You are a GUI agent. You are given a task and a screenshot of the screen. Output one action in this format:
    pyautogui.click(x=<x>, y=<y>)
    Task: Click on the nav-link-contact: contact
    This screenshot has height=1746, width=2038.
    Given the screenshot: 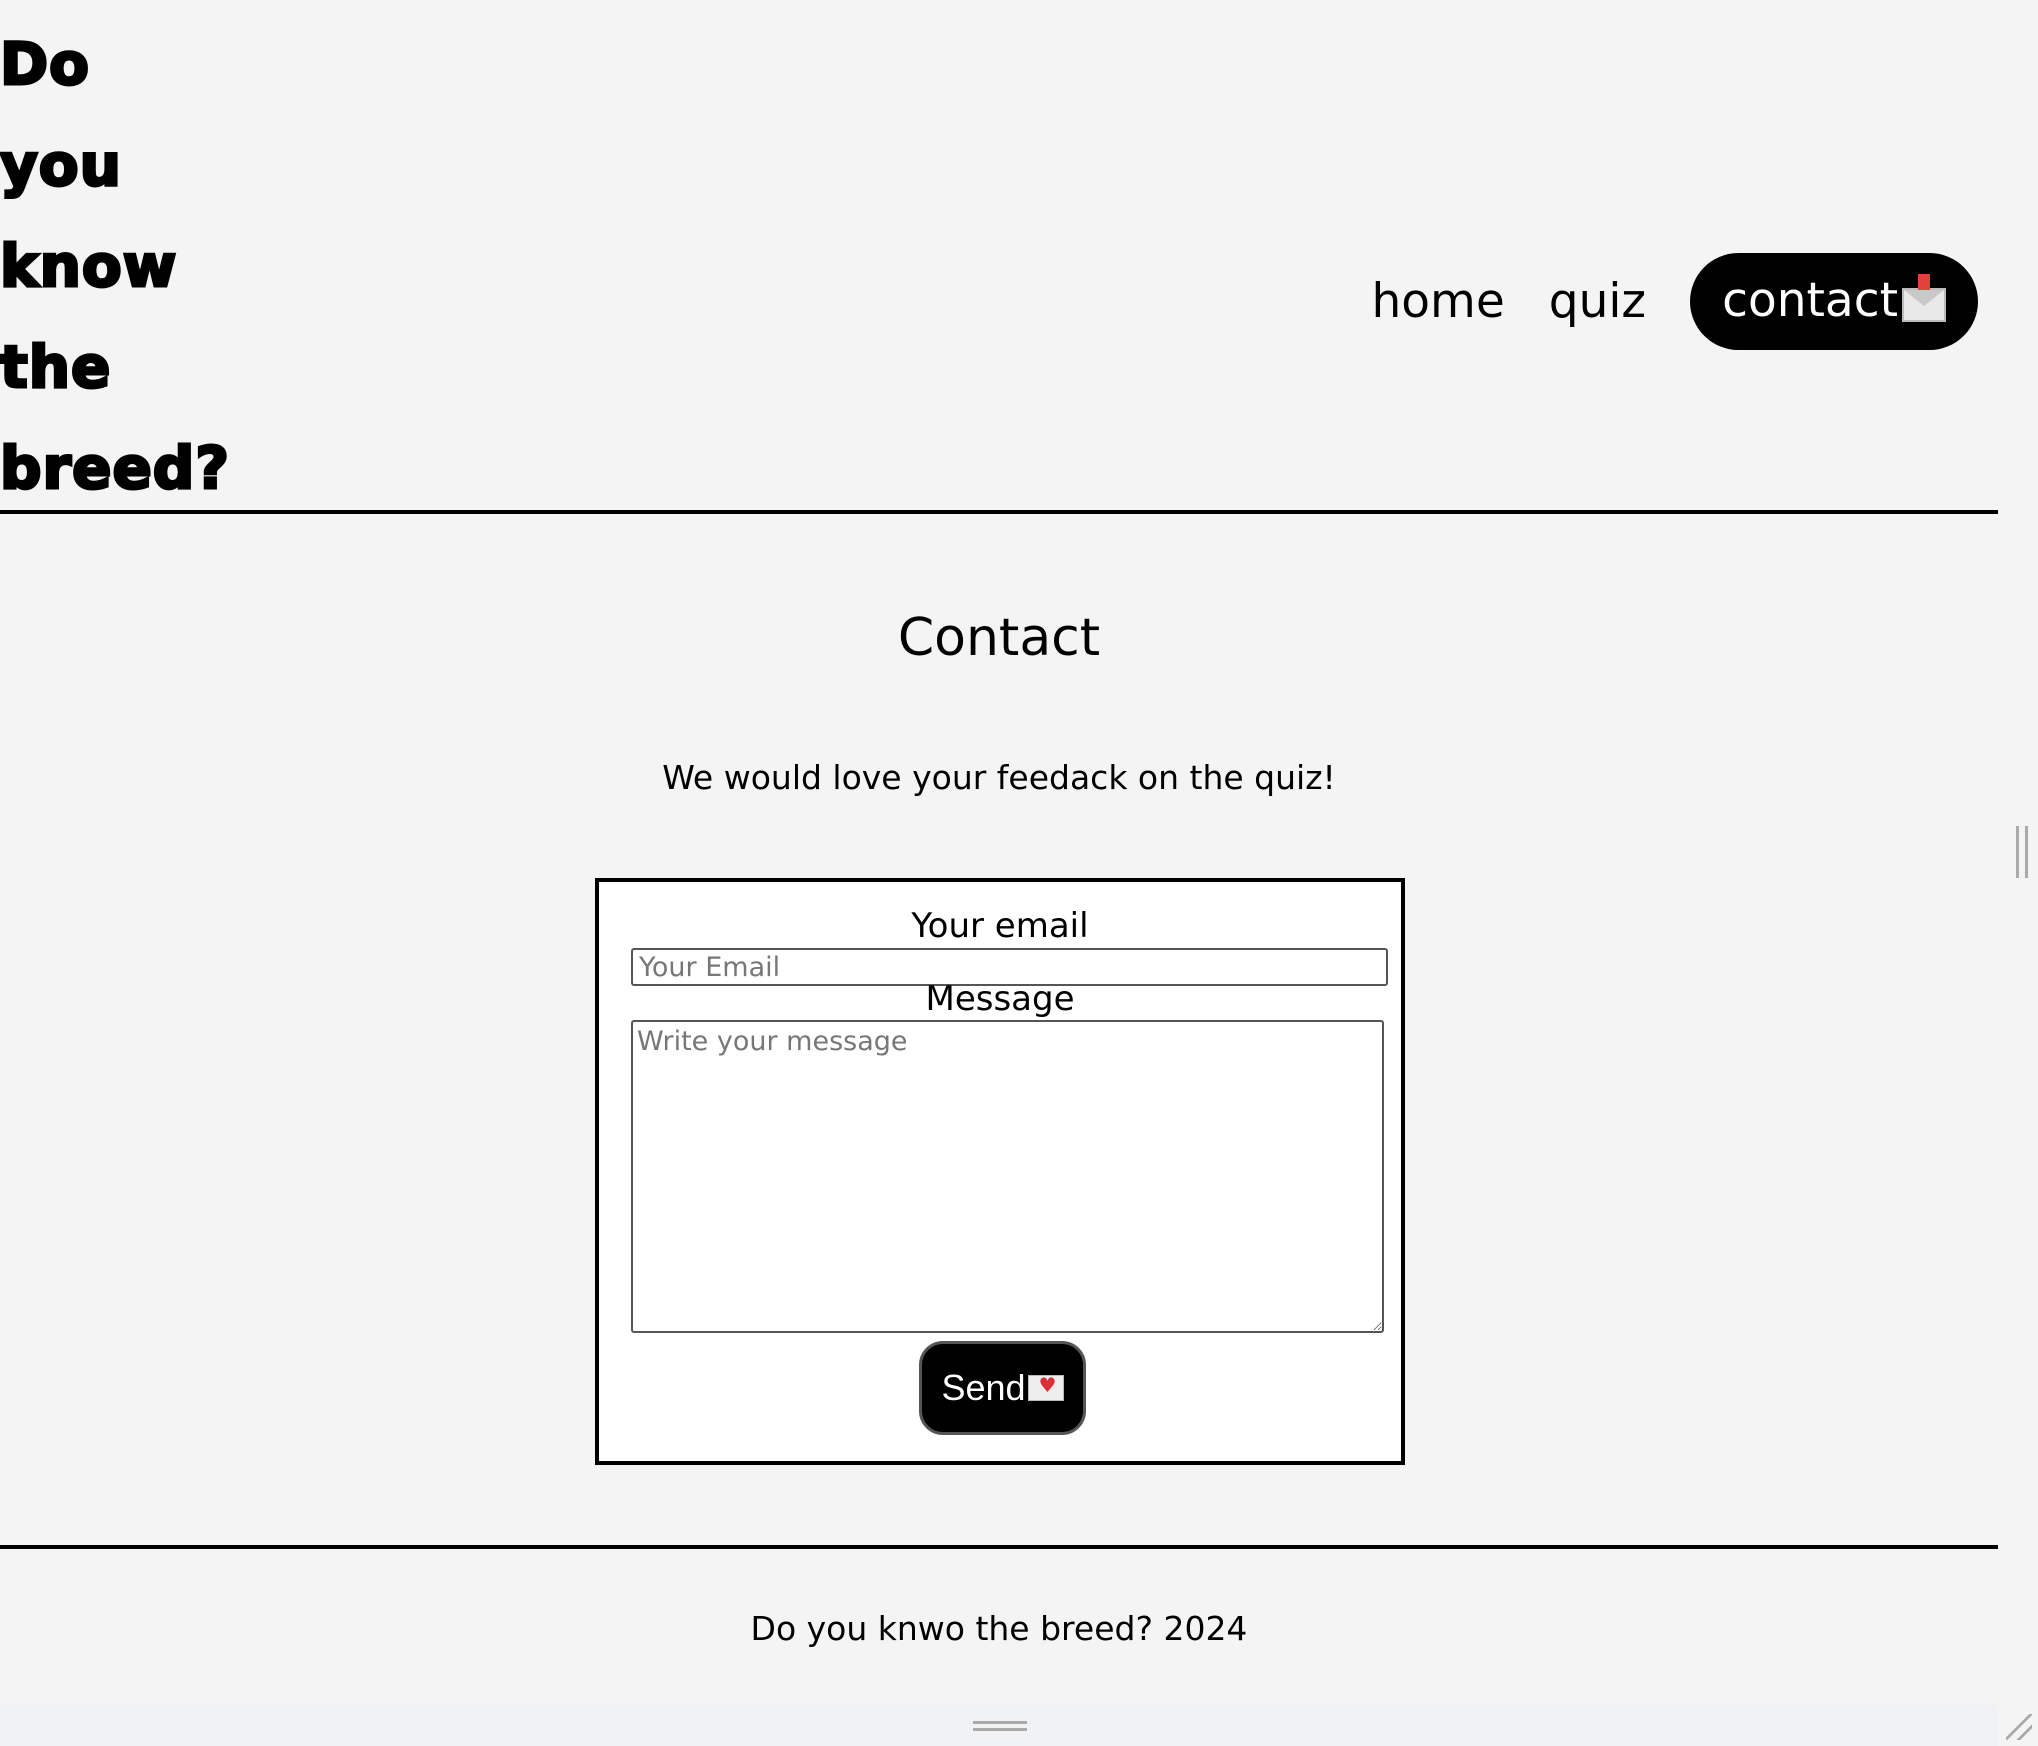 What is the action you would take?
    pyautogui.click(x=1834, y=301)
    